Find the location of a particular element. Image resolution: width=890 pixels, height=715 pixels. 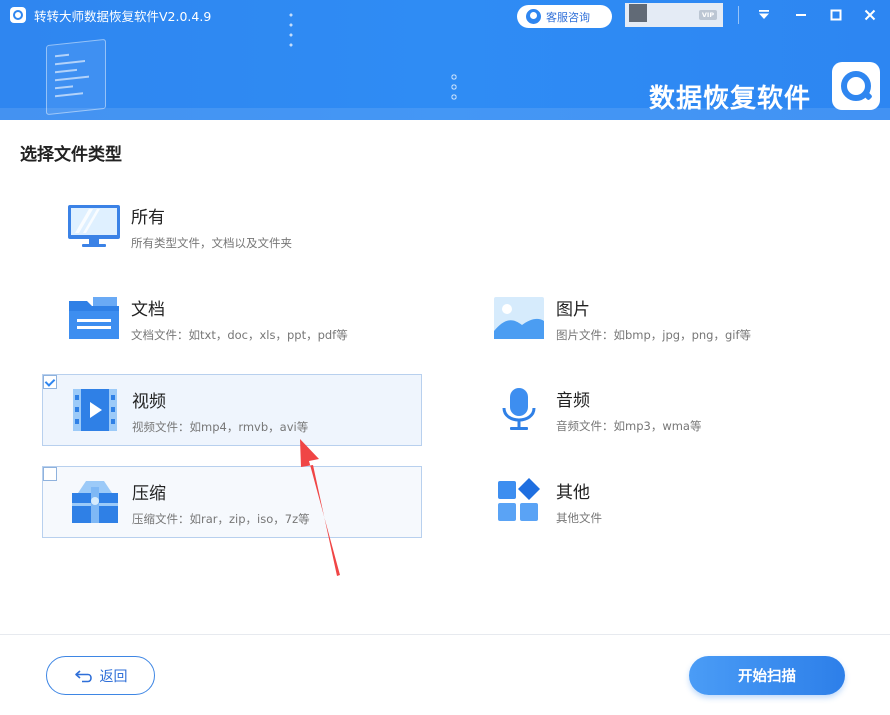

close-button is located at coordinates (870, 15).